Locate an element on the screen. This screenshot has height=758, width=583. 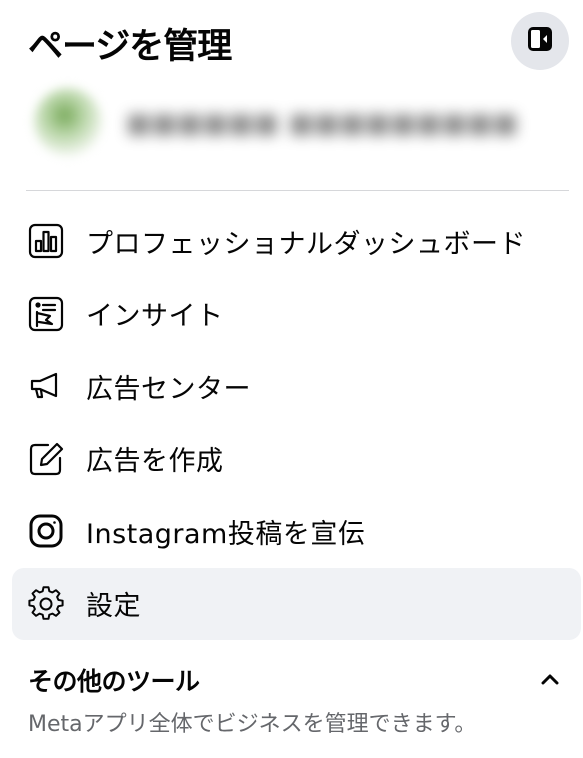
collapse-sidebar-button is located at coordinates (540, 41).